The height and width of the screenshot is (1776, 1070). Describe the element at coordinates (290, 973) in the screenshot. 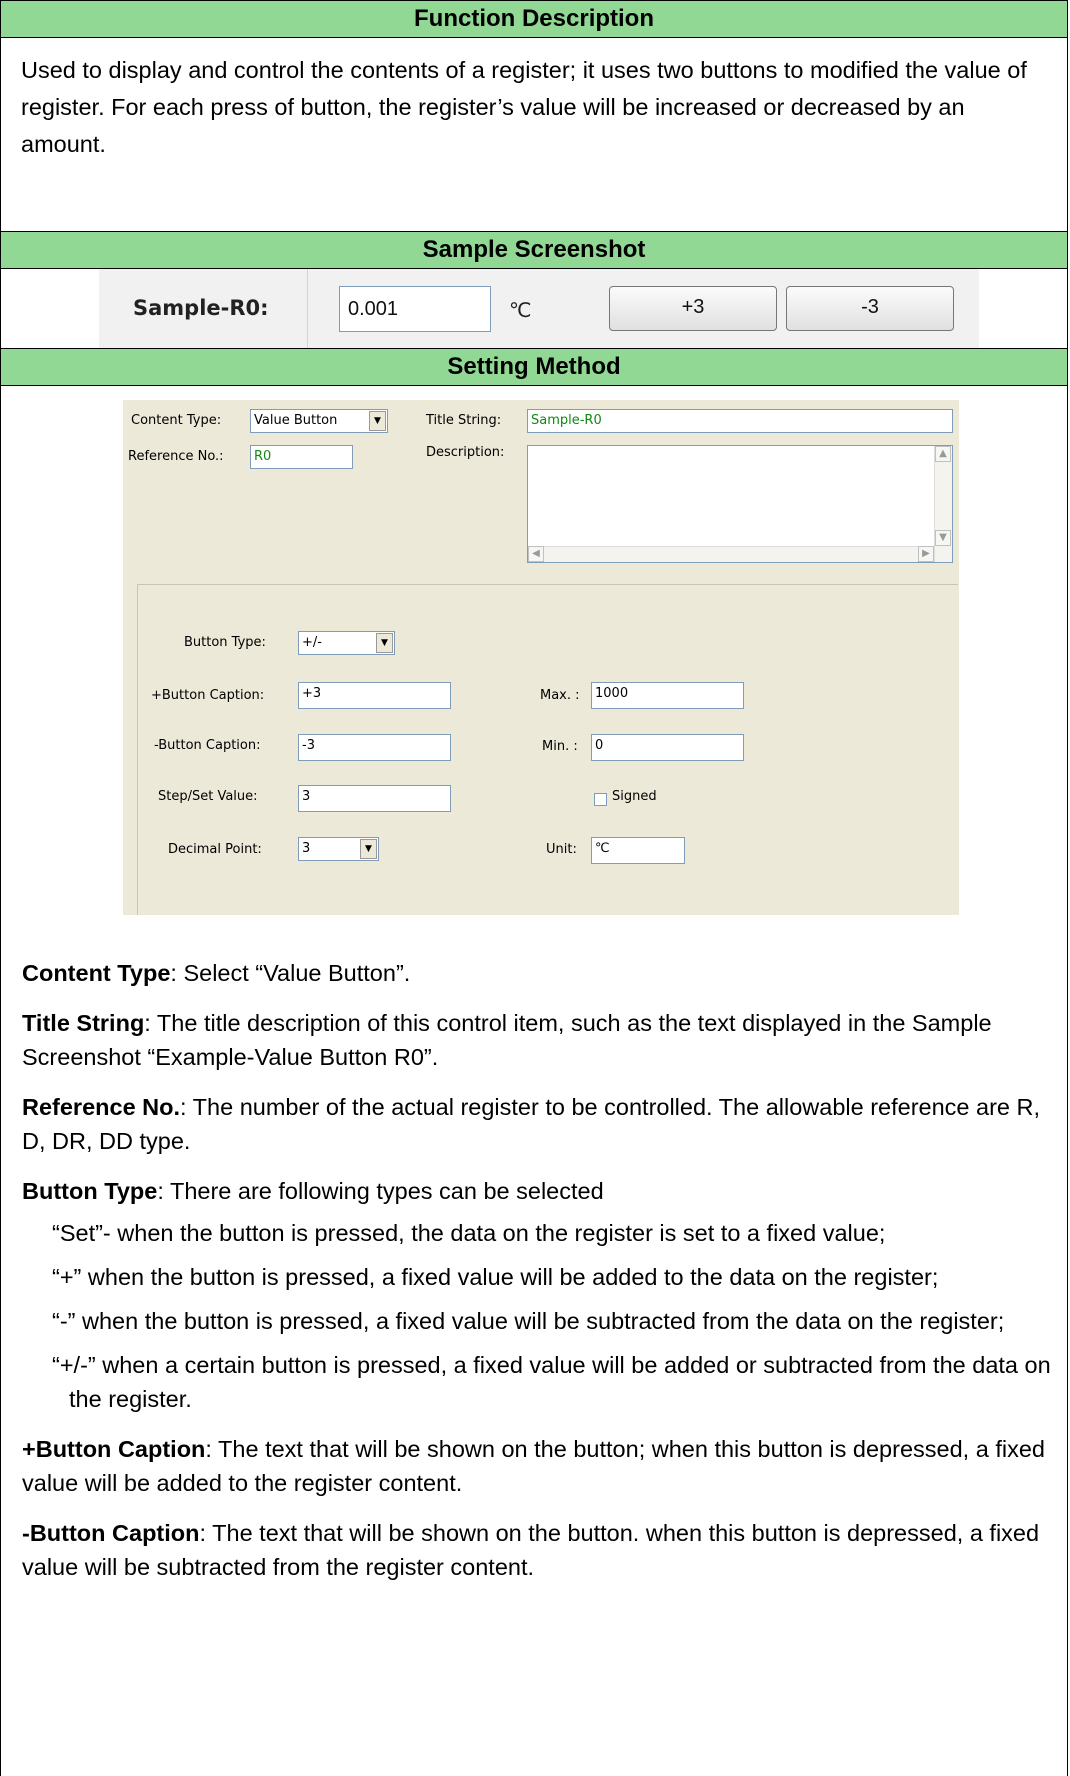

I see `content-type-text: : Select “Value Button”.` at that location.